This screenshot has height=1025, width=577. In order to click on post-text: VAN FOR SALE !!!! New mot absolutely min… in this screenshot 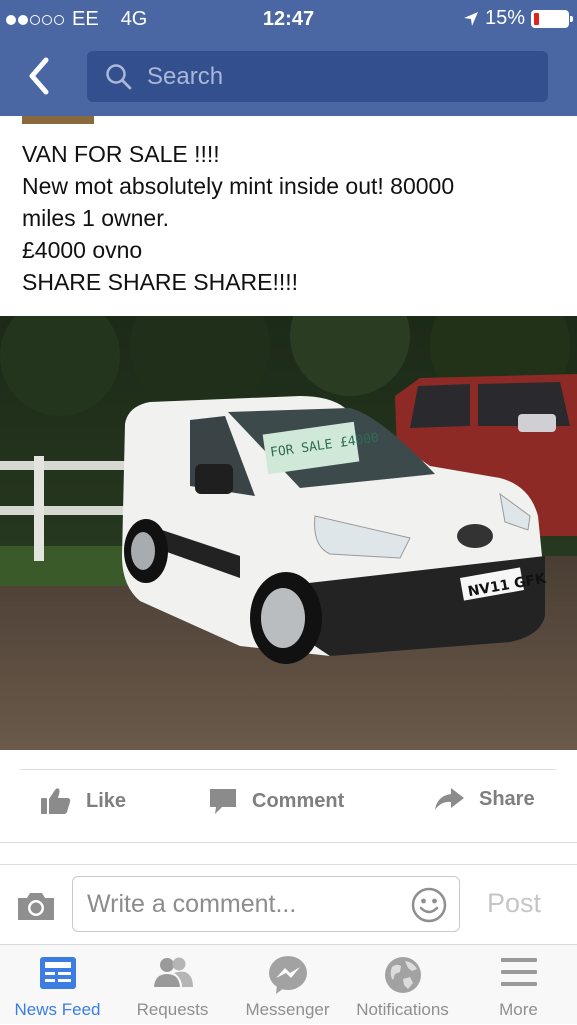, I will do `click(292, 218)`.